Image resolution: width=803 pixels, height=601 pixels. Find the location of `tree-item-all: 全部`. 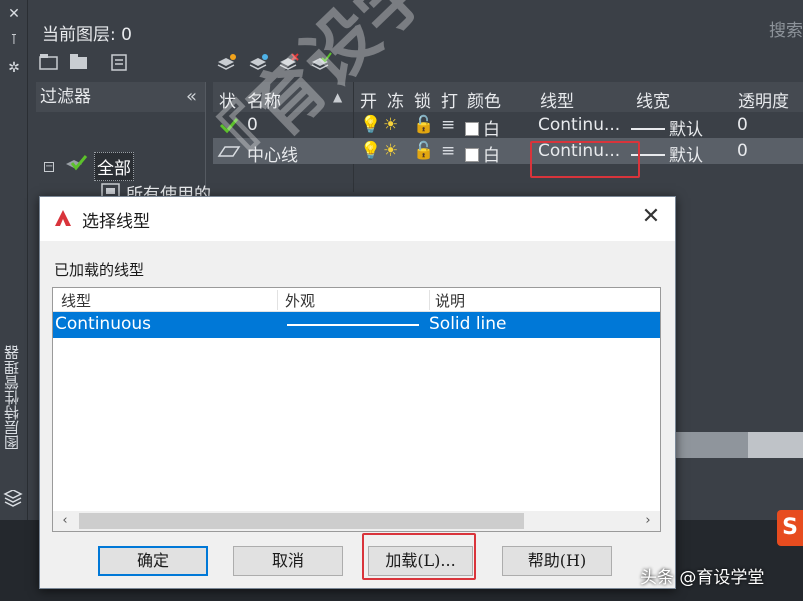

tree-item-all: 全部 is located at coordinates (114, 166).